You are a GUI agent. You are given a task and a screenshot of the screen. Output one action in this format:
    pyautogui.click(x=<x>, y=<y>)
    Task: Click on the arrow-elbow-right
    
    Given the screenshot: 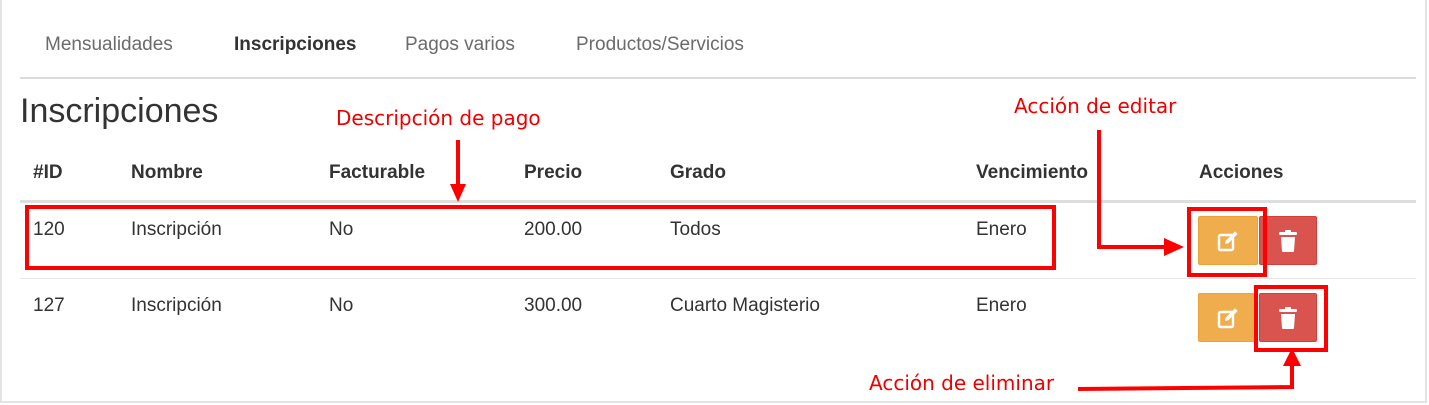 What is the action you would take?
    pyautogui.click(x=1140, y=193)
    